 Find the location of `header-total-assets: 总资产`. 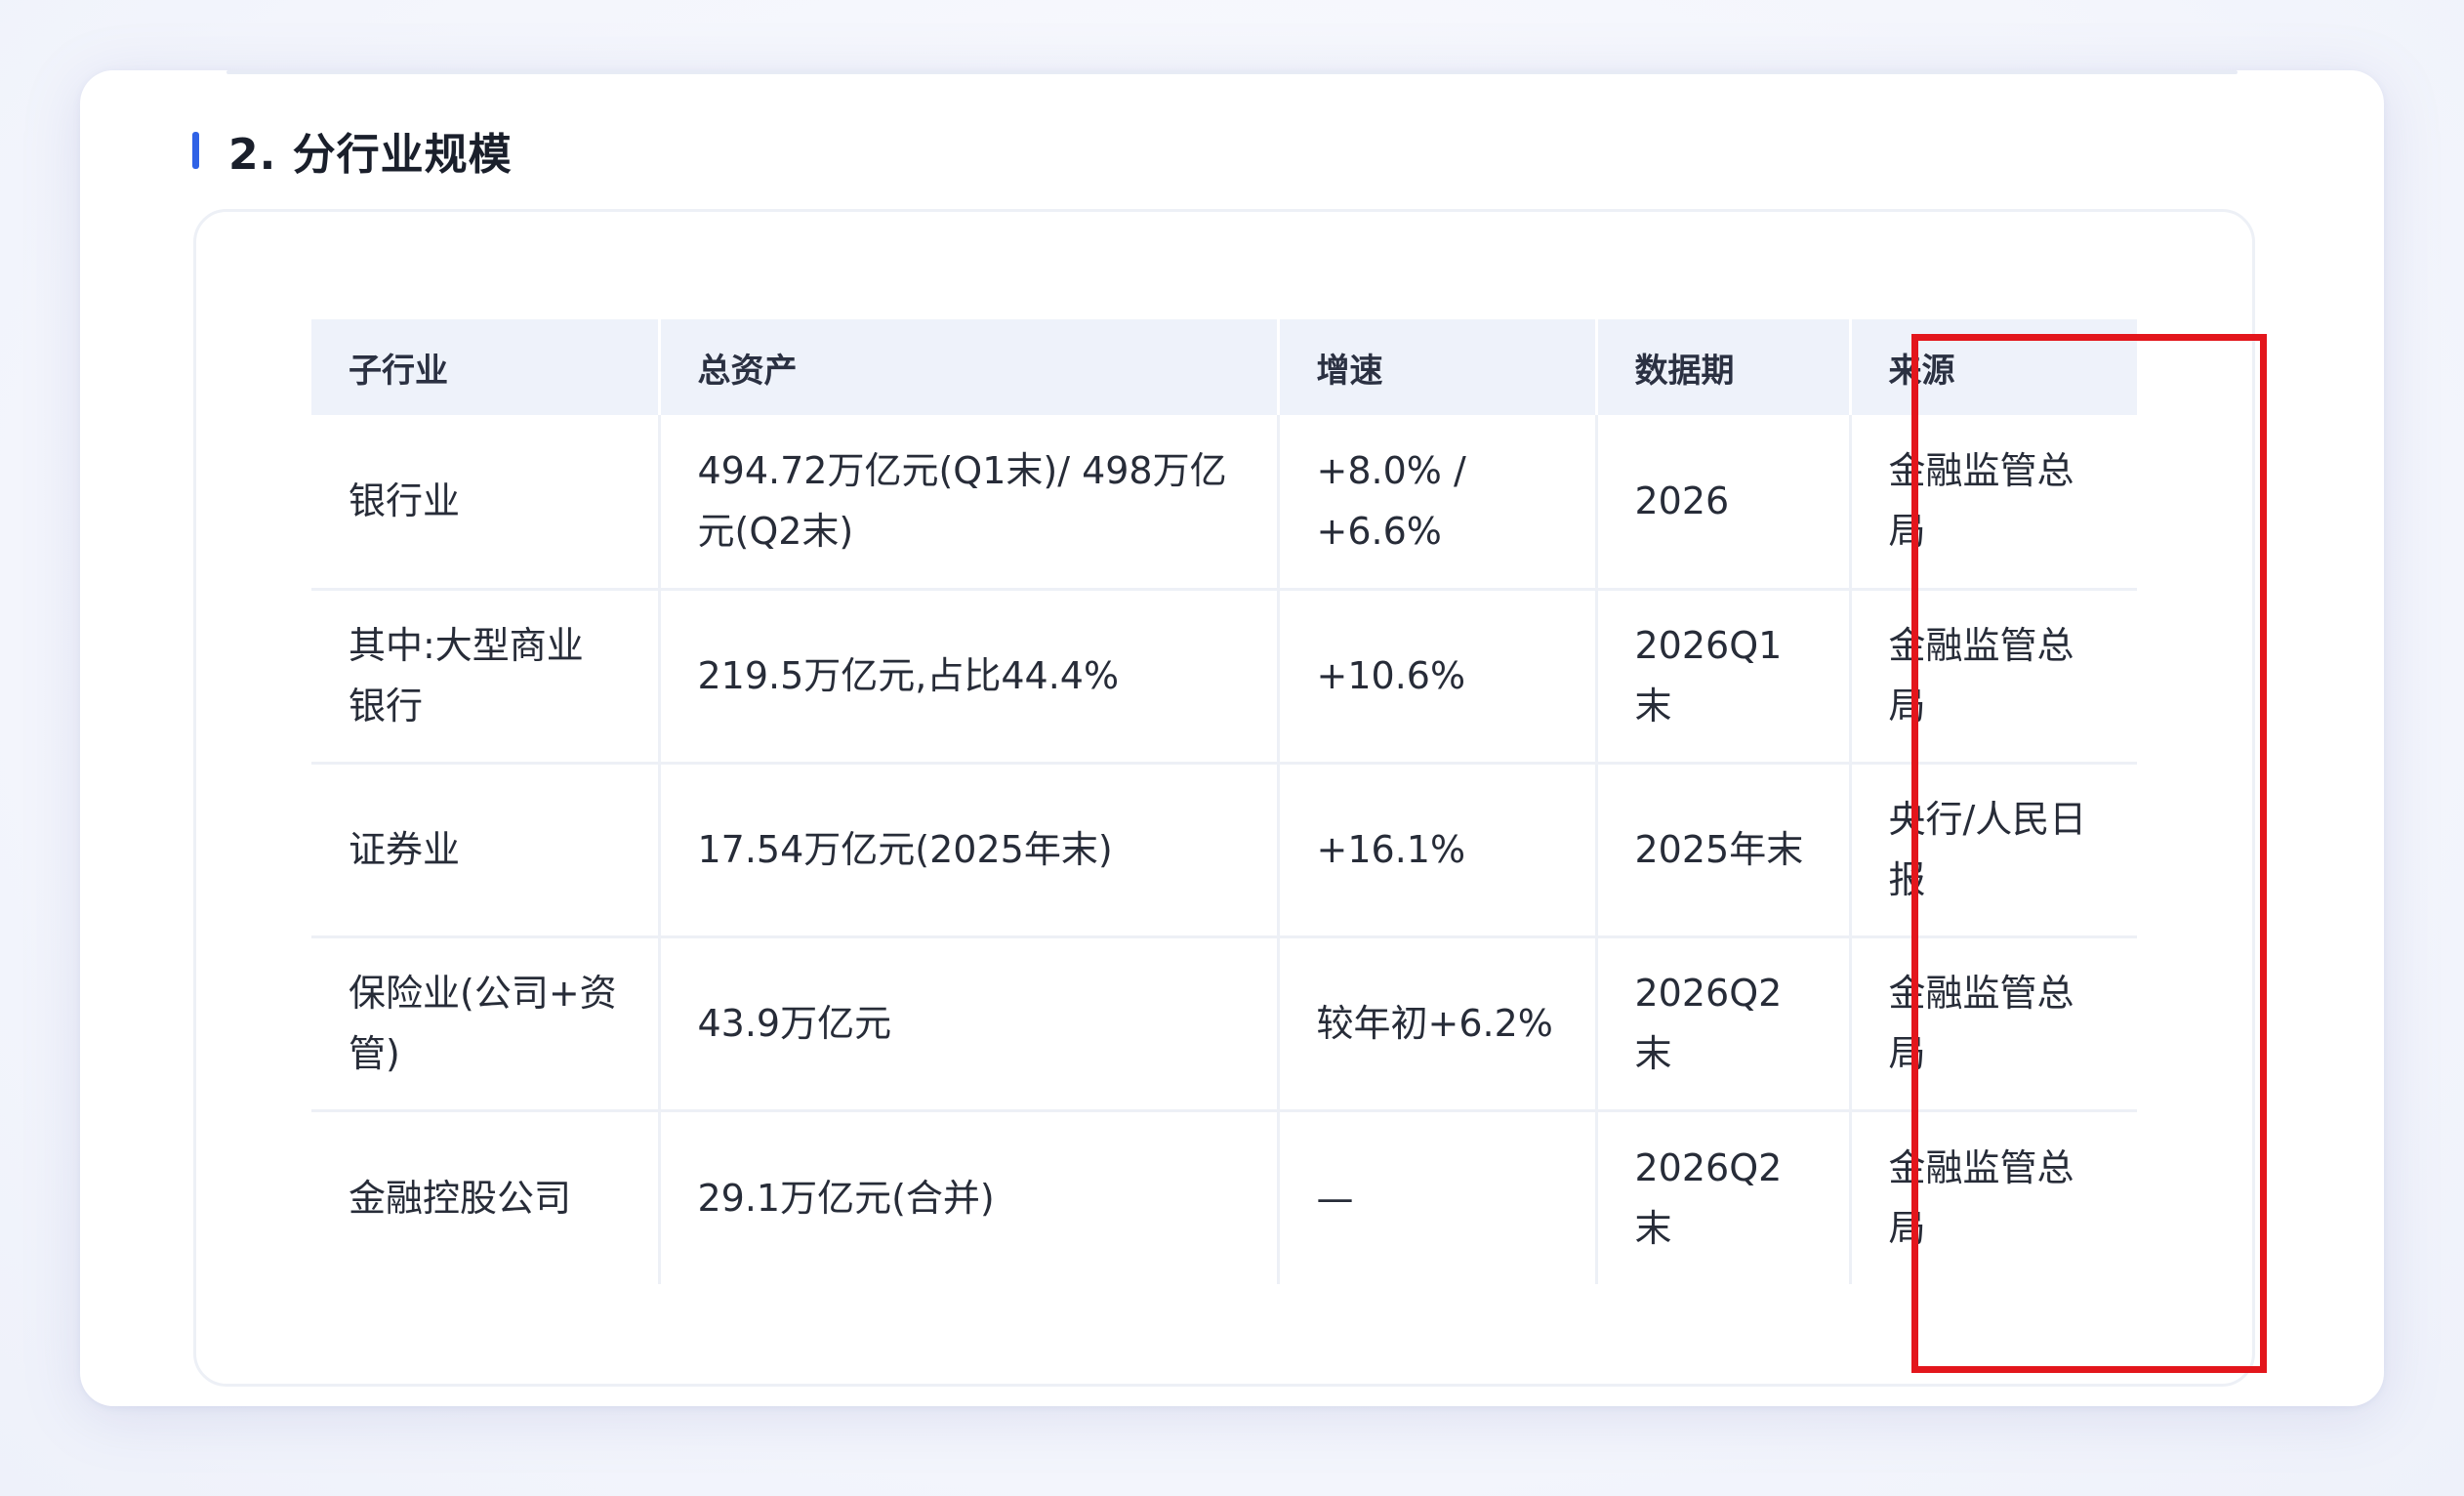

header-total-assets: 总资产 is located at coordinates (969, 367).